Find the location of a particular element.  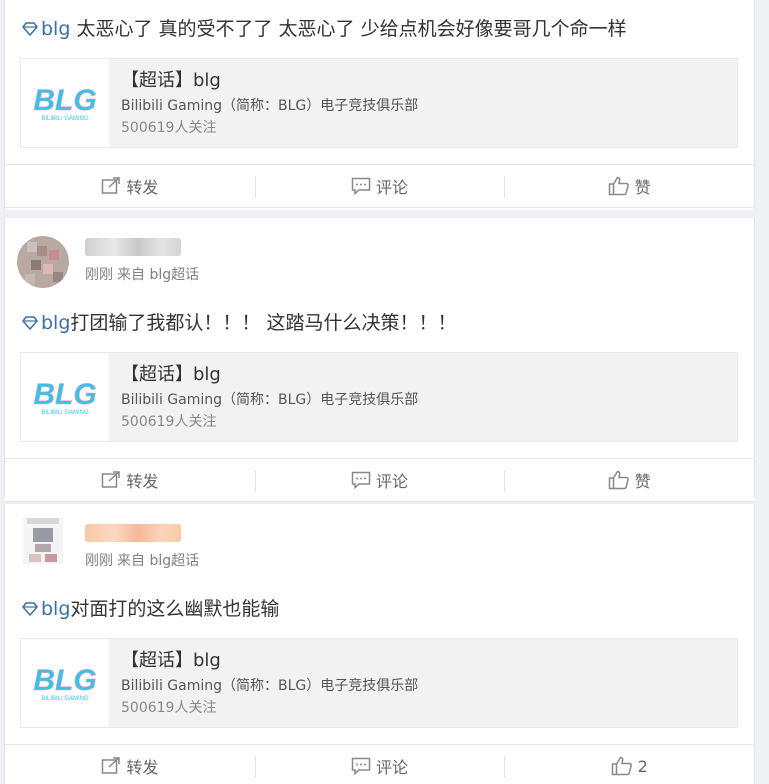

post-body: 太恶心了 真的受不了了 太恶心了 少给点机会好像要哥几个命一样 is located at coordinates (348, 29).